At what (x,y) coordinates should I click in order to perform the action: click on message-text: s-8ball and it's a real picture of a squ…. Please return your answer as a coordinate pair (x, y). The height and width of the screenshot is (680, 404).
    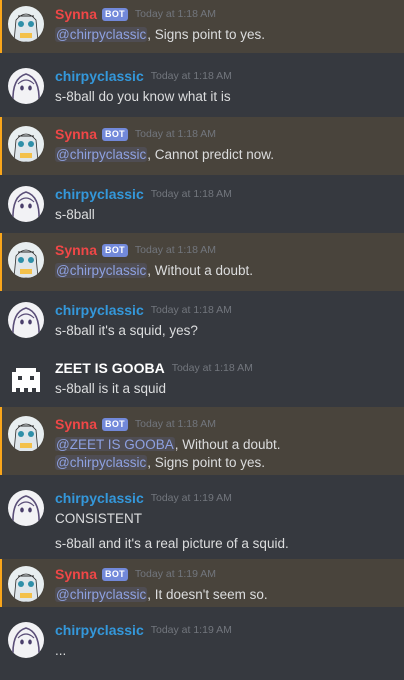
    Looking at the image, I should click on (172, 543).